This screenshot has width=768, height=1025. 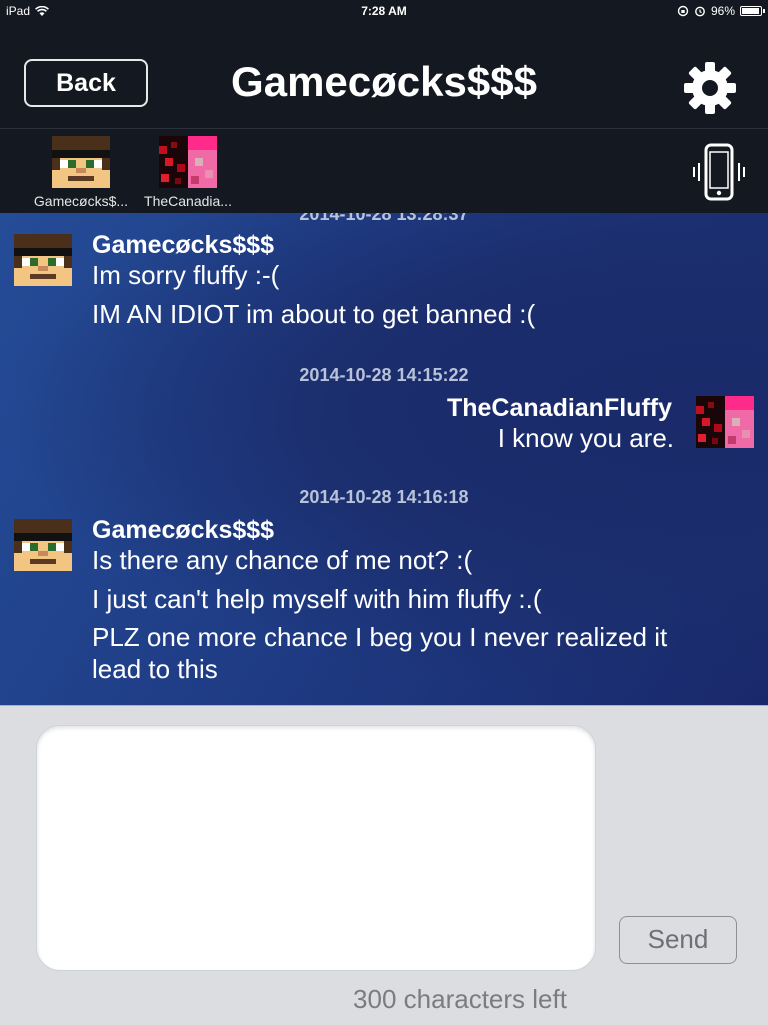 I want to click on message-text: Im sorry fluffy :-(, so click(x=186, y=275).